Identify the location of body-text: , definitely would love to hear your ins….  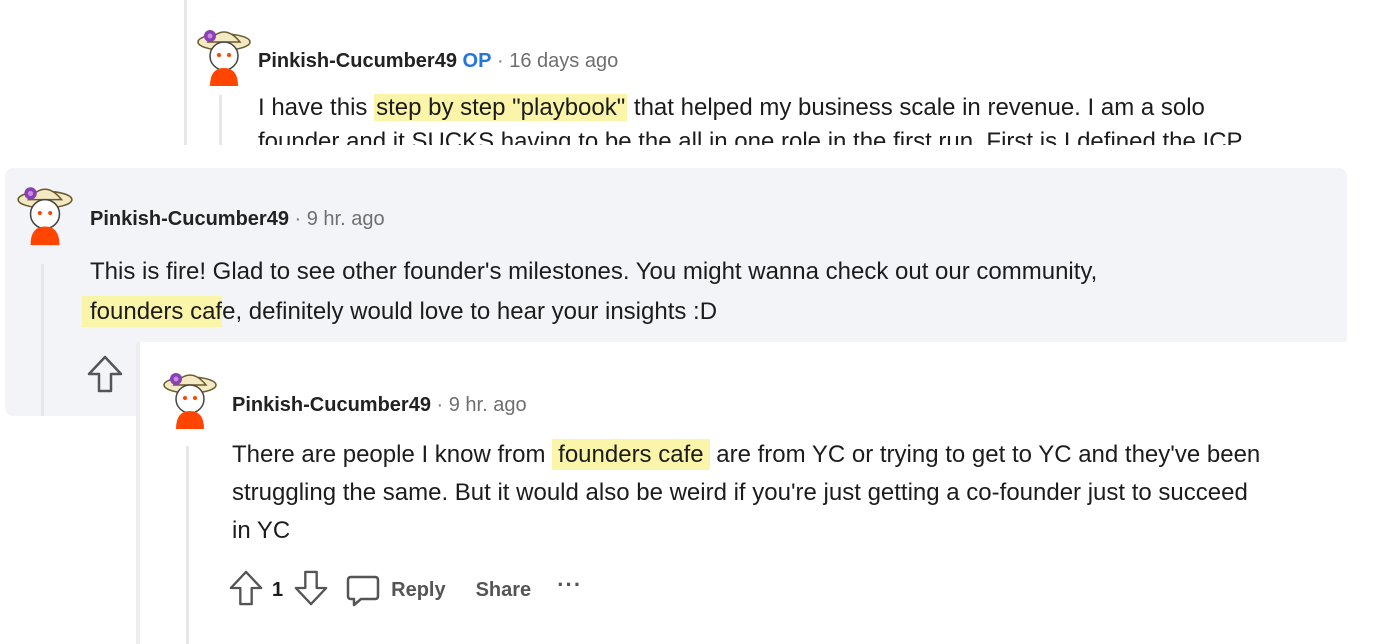
(476, 311).